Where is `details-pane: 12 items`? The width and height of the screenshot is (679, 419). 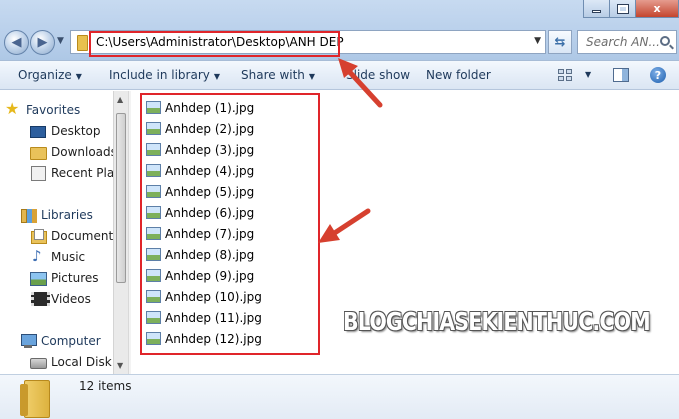
details-pane: 12 items is located at coordinates (339, 396).